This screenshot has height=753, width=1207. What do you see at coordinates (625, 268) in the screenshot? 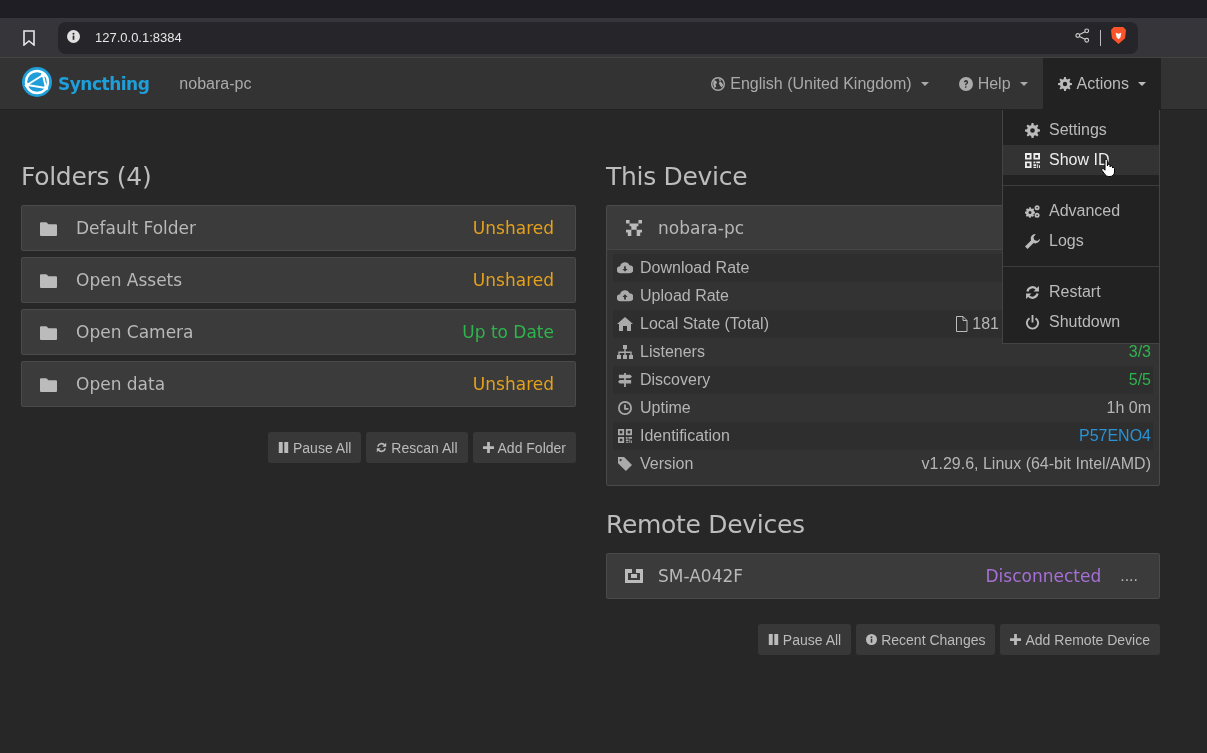
I see `cloud-download-icon` at bounding box center [625, 268].